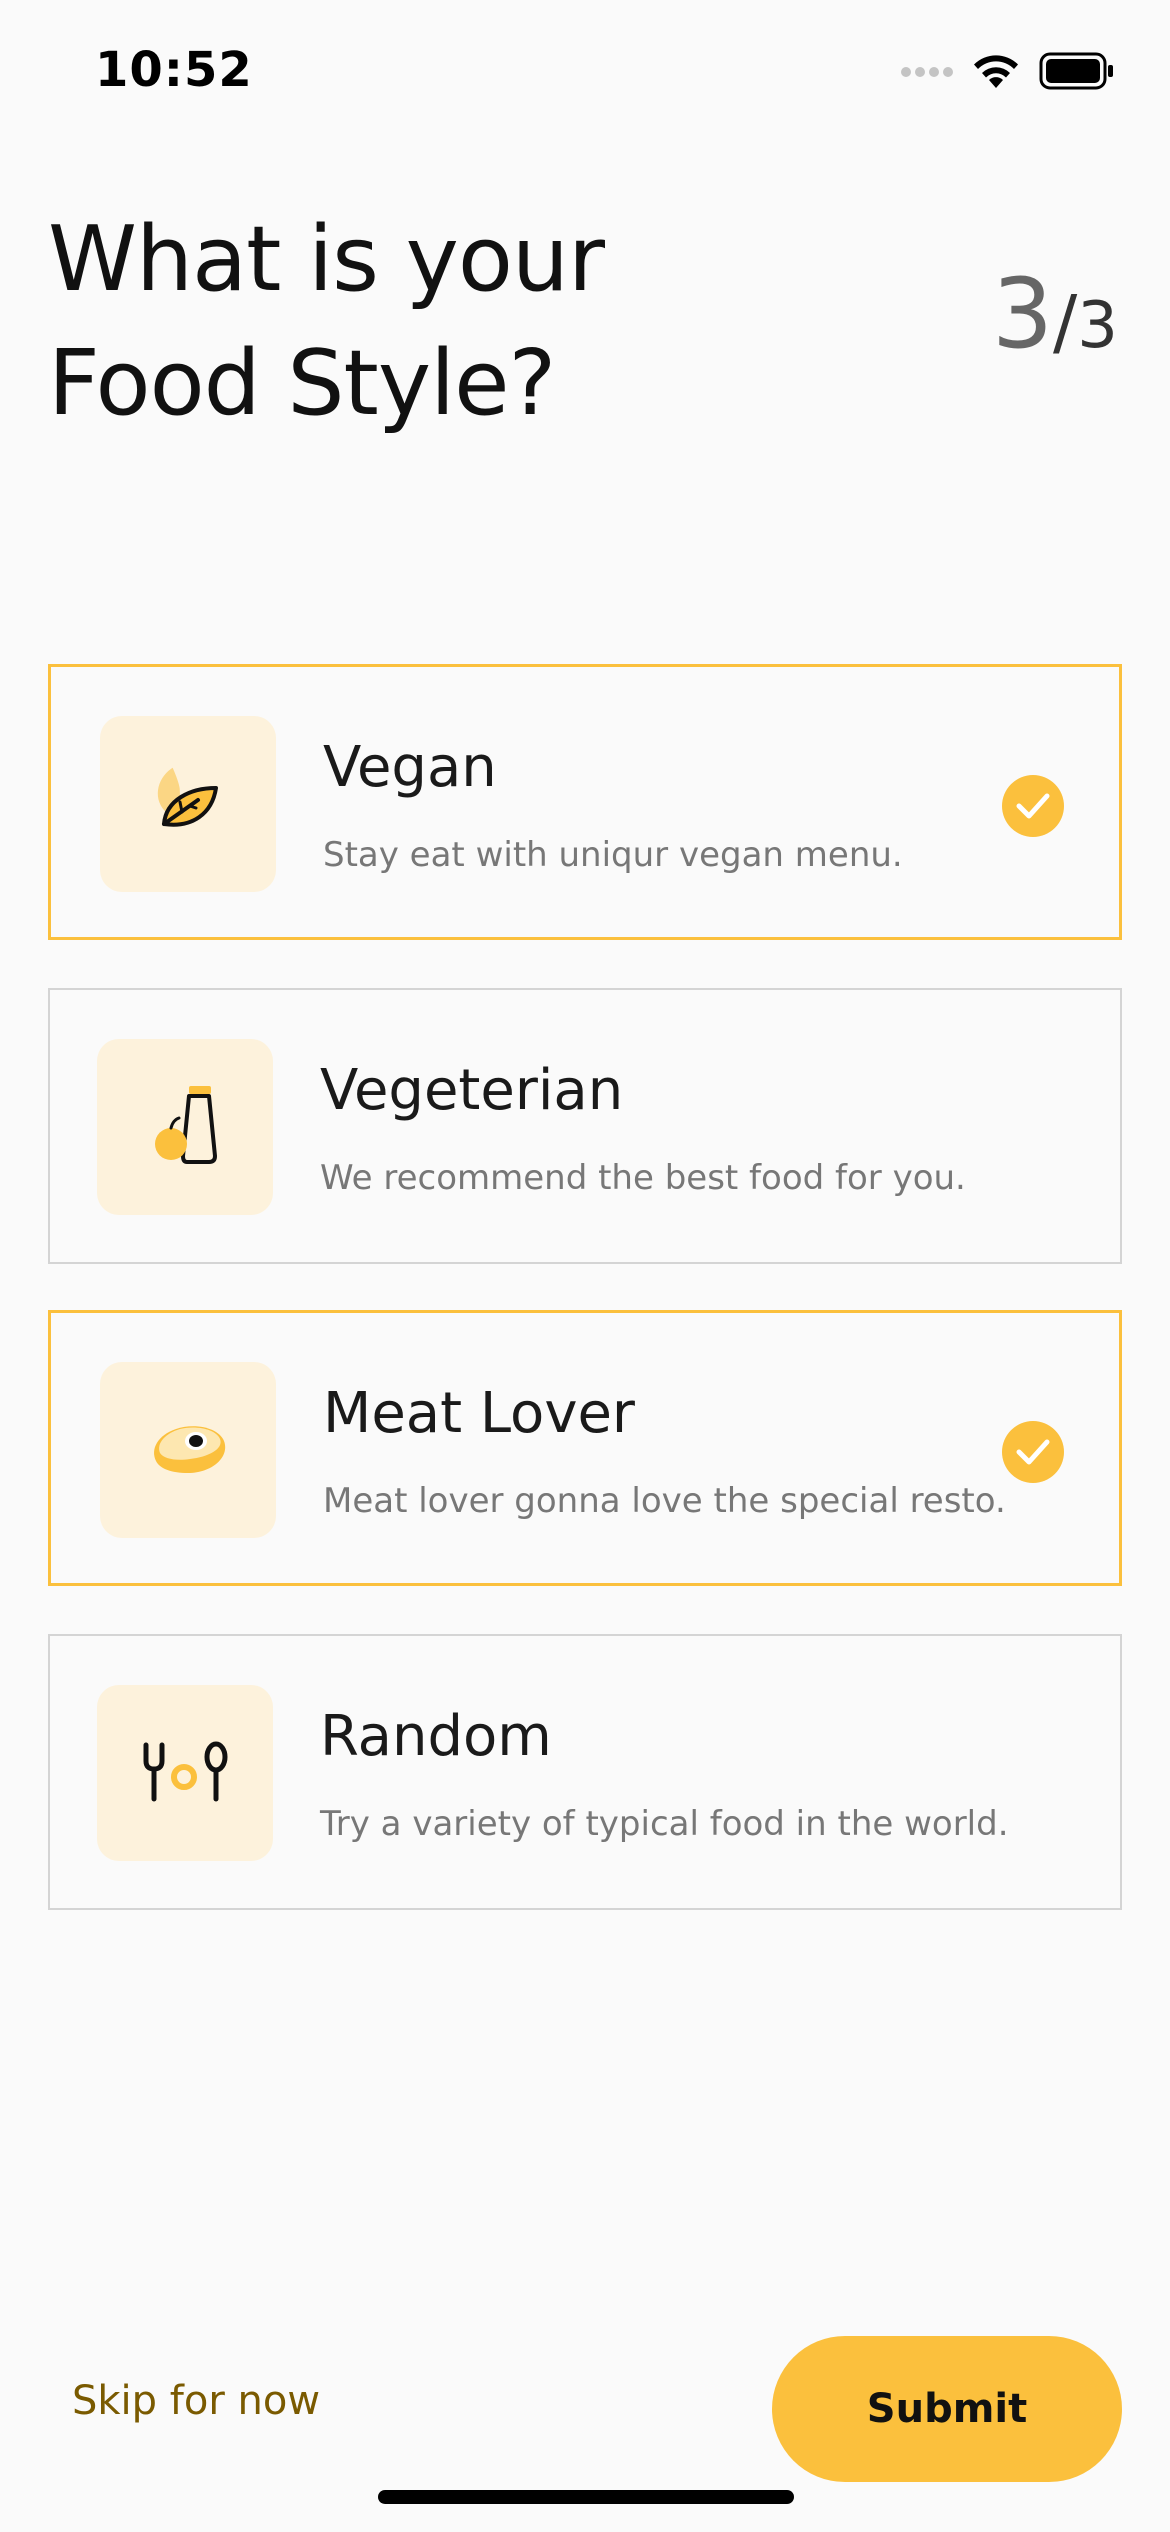 This screenshot has width=1170, height=2532. Describe the element at coordinates (326, 259) in the screenshot. I see `page-title-line-1: What is your` at that location.